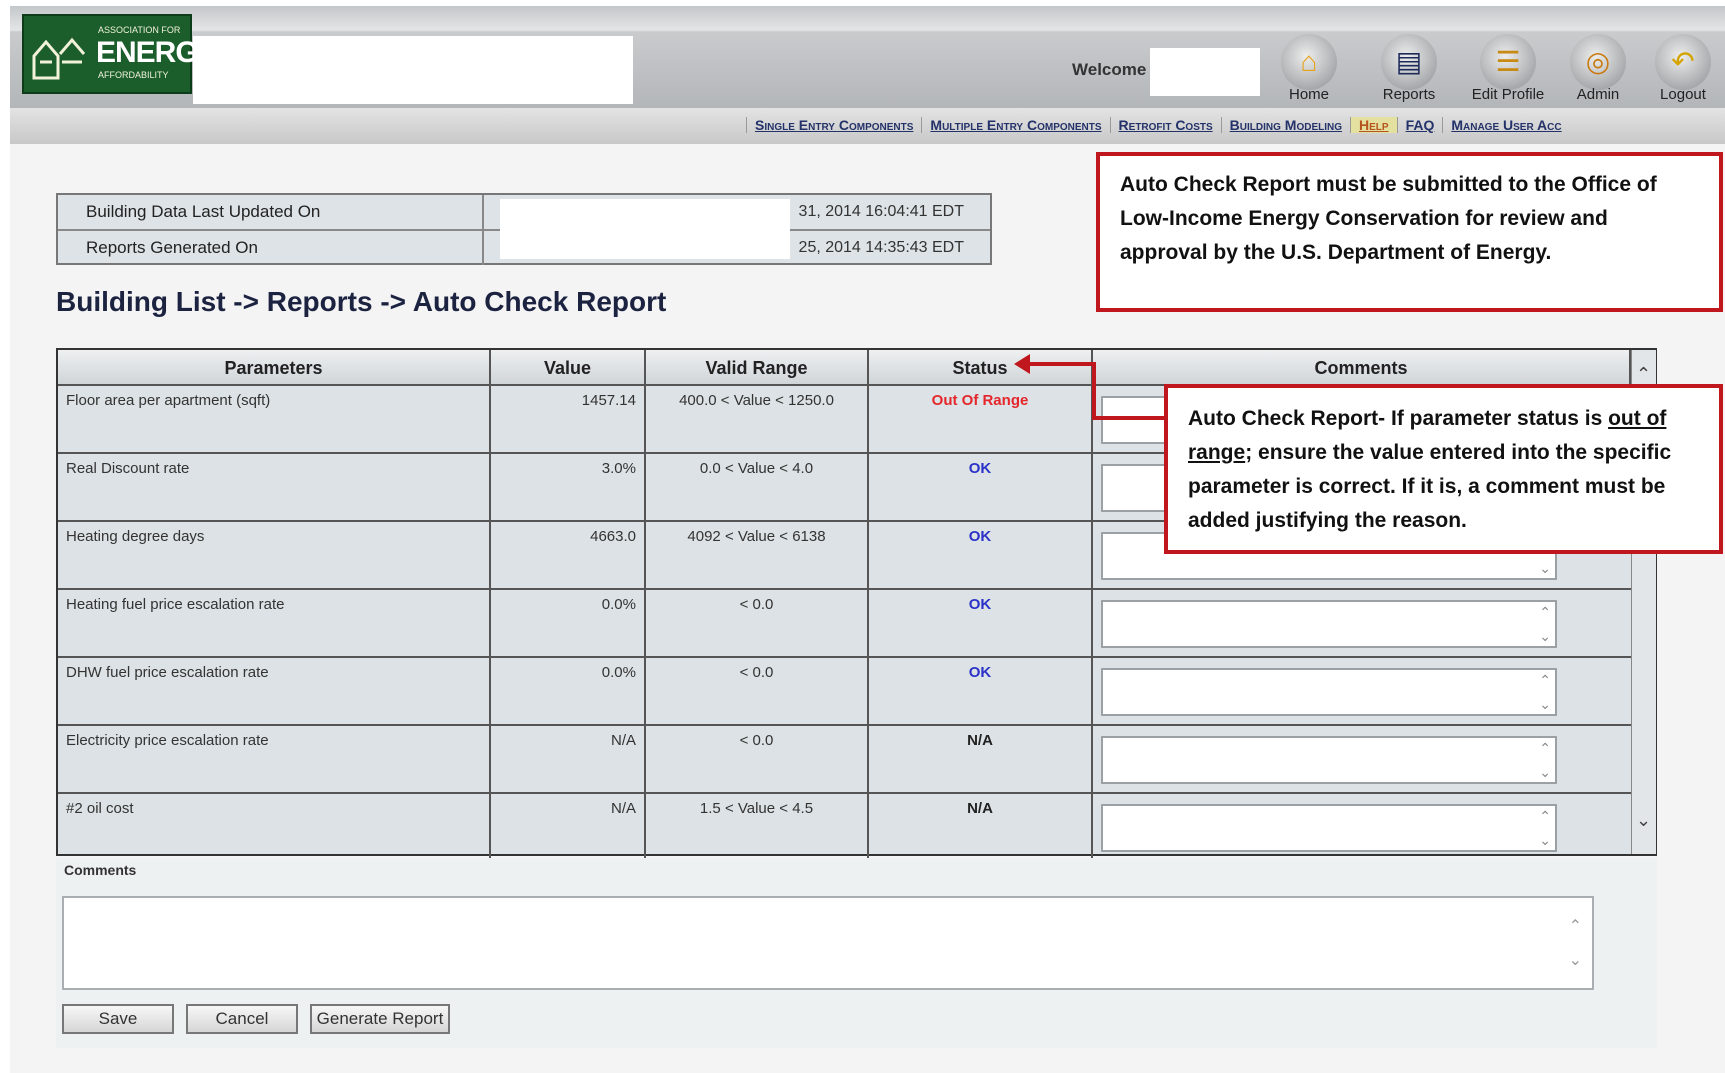  I want to click on value-cell: 4663.0, so click(568, 555).